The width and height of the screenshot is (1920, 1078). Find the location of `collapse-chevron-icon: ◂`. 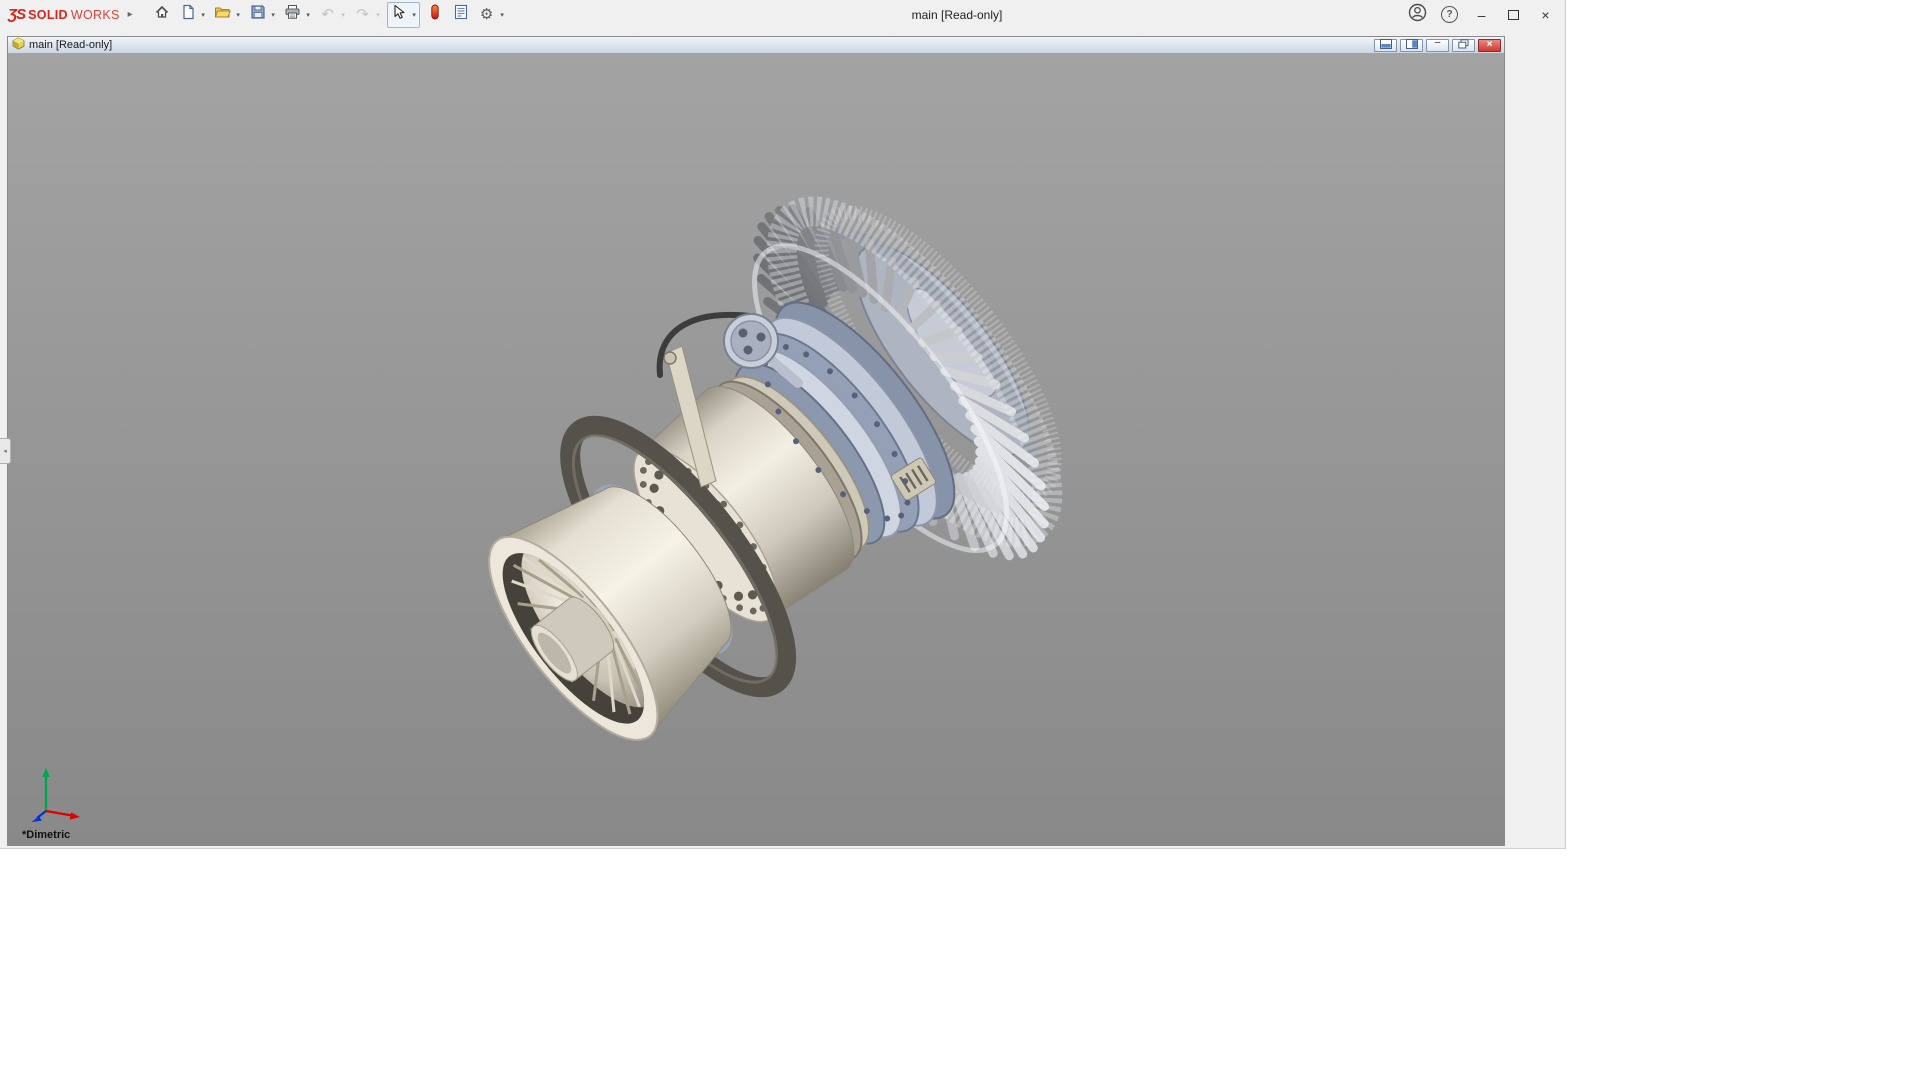

collapse-chevron-icon: ◂ is located at coordinates (5, 451).